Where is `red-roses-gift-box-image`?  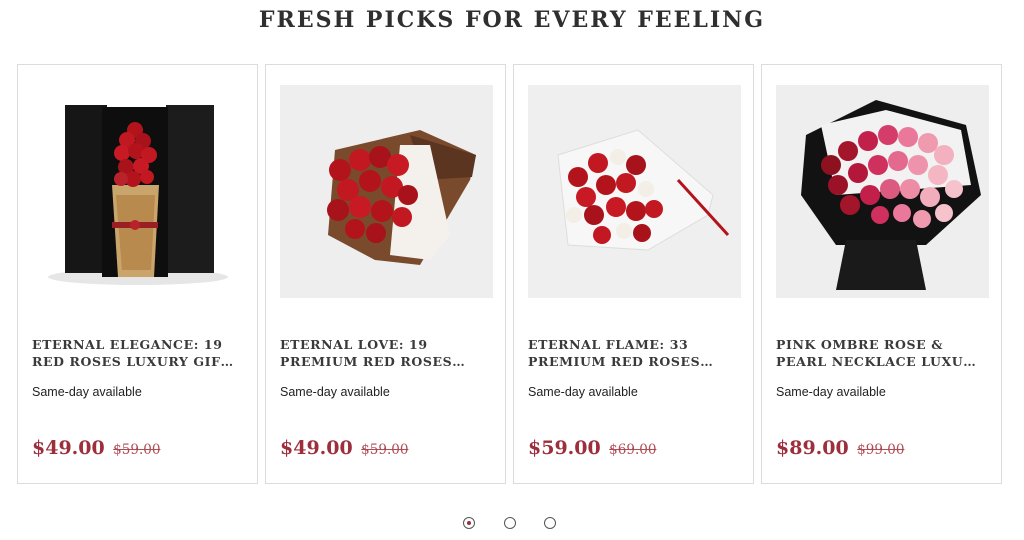 red-roses-gift-box-image is located at coordinates (138, 191).